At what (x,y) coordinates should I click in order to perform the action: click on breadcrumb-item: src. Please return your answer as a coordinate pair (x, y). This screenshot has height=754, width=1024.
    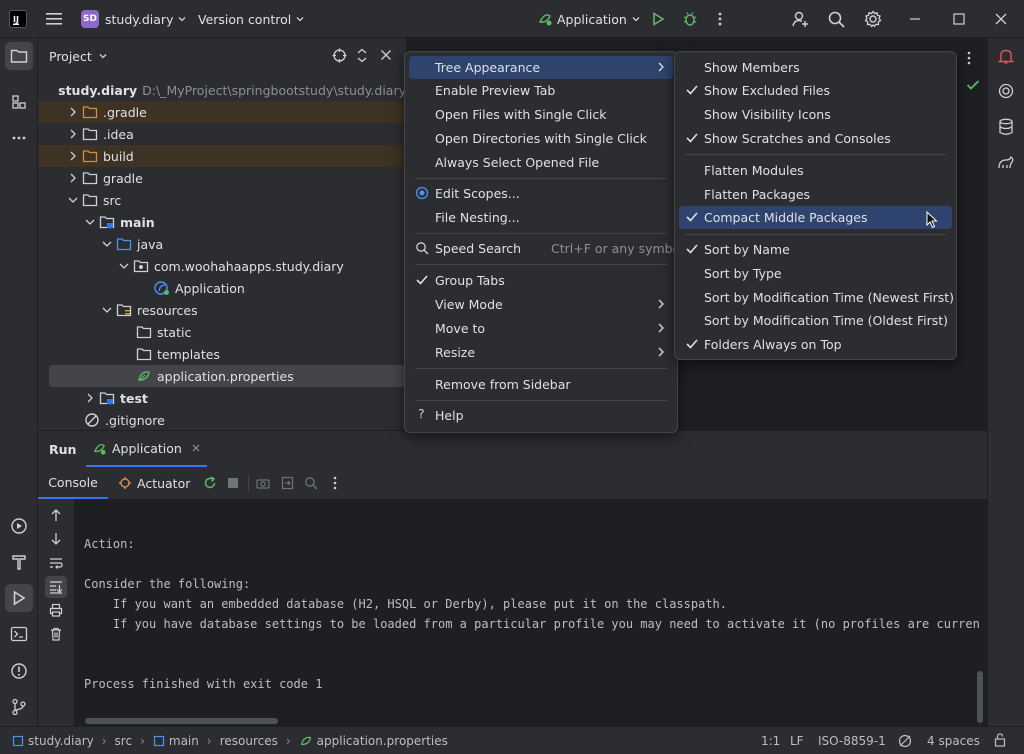
    Looking at the image, I should click on (124, 741).